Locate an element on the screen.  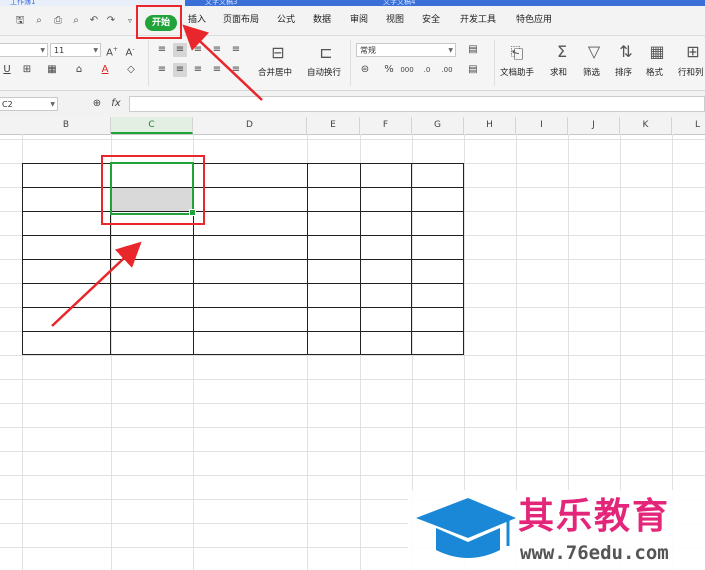
graduation-cap-icon is located at coordinates (466, 528).